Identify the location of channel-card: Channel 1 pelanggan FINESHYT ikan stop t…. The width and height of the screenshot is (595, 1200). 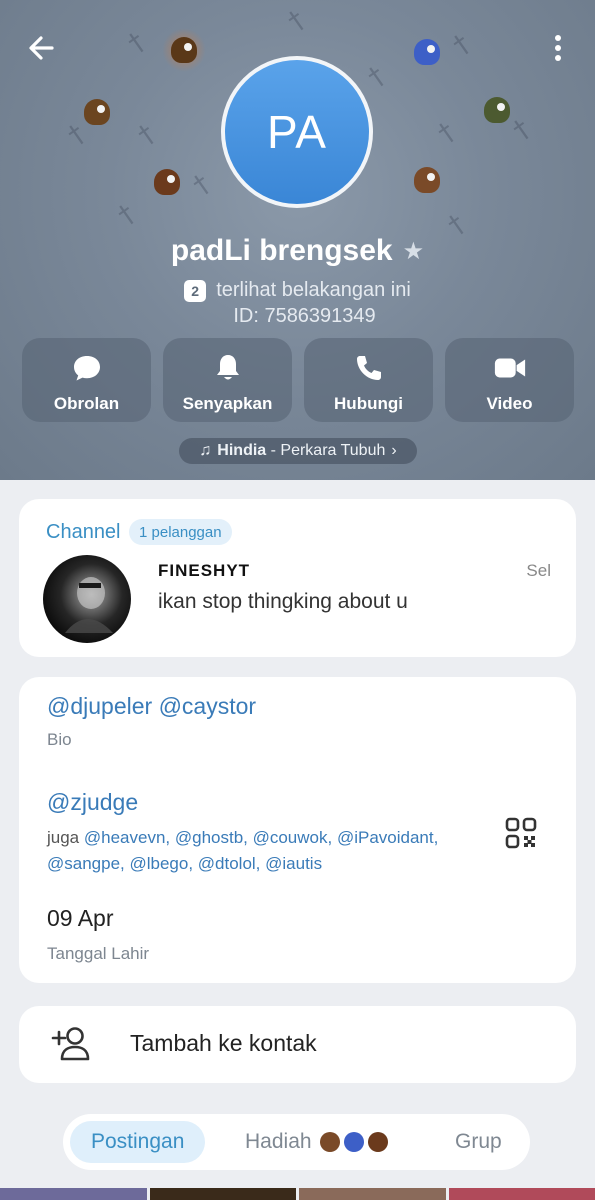
(297, 578).